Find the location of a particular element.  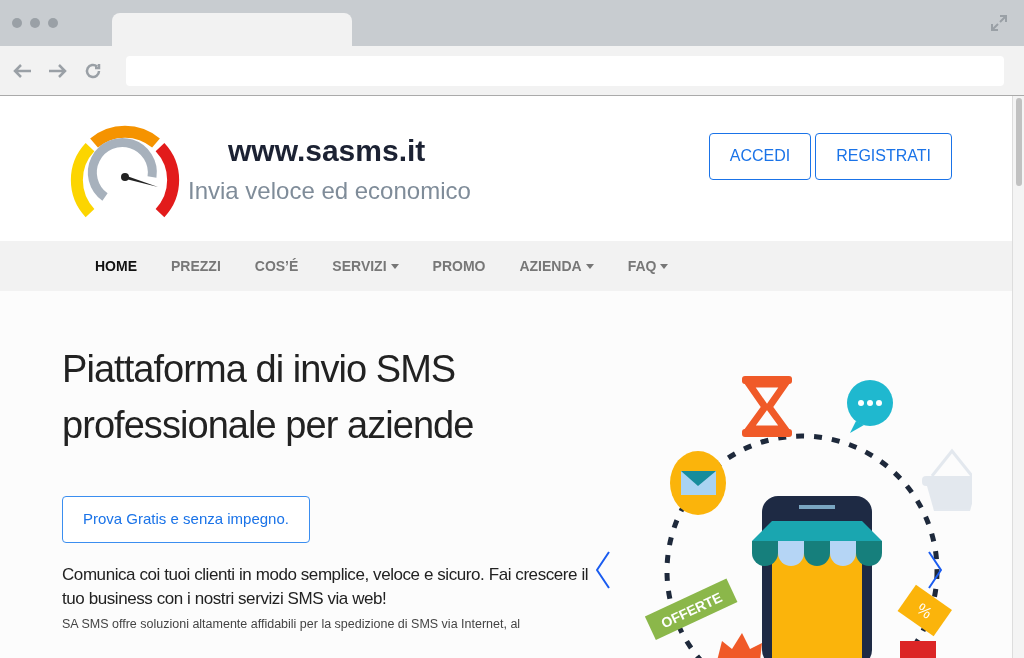

header-button: ACCEDI is located at coordinates (760, 156).